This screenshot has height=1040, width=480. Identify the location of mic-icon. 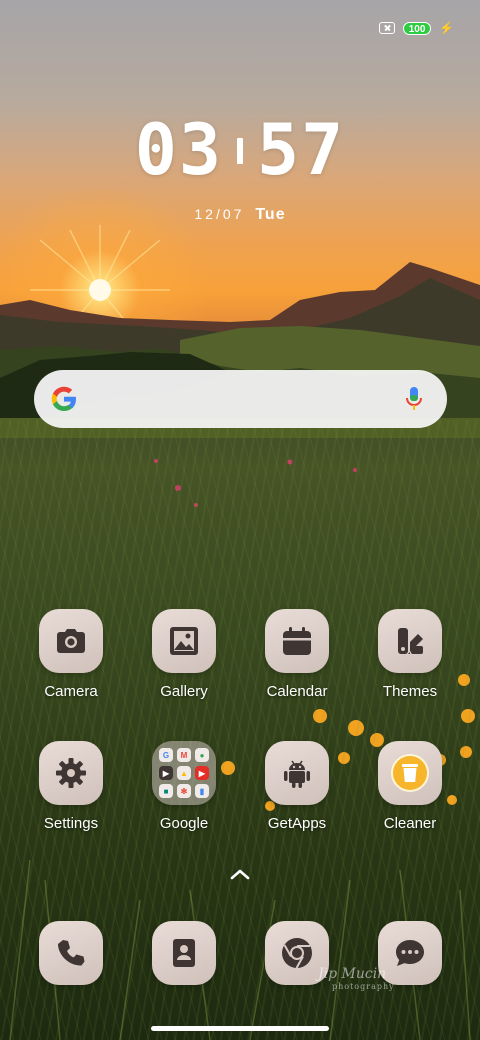
(414, 399).